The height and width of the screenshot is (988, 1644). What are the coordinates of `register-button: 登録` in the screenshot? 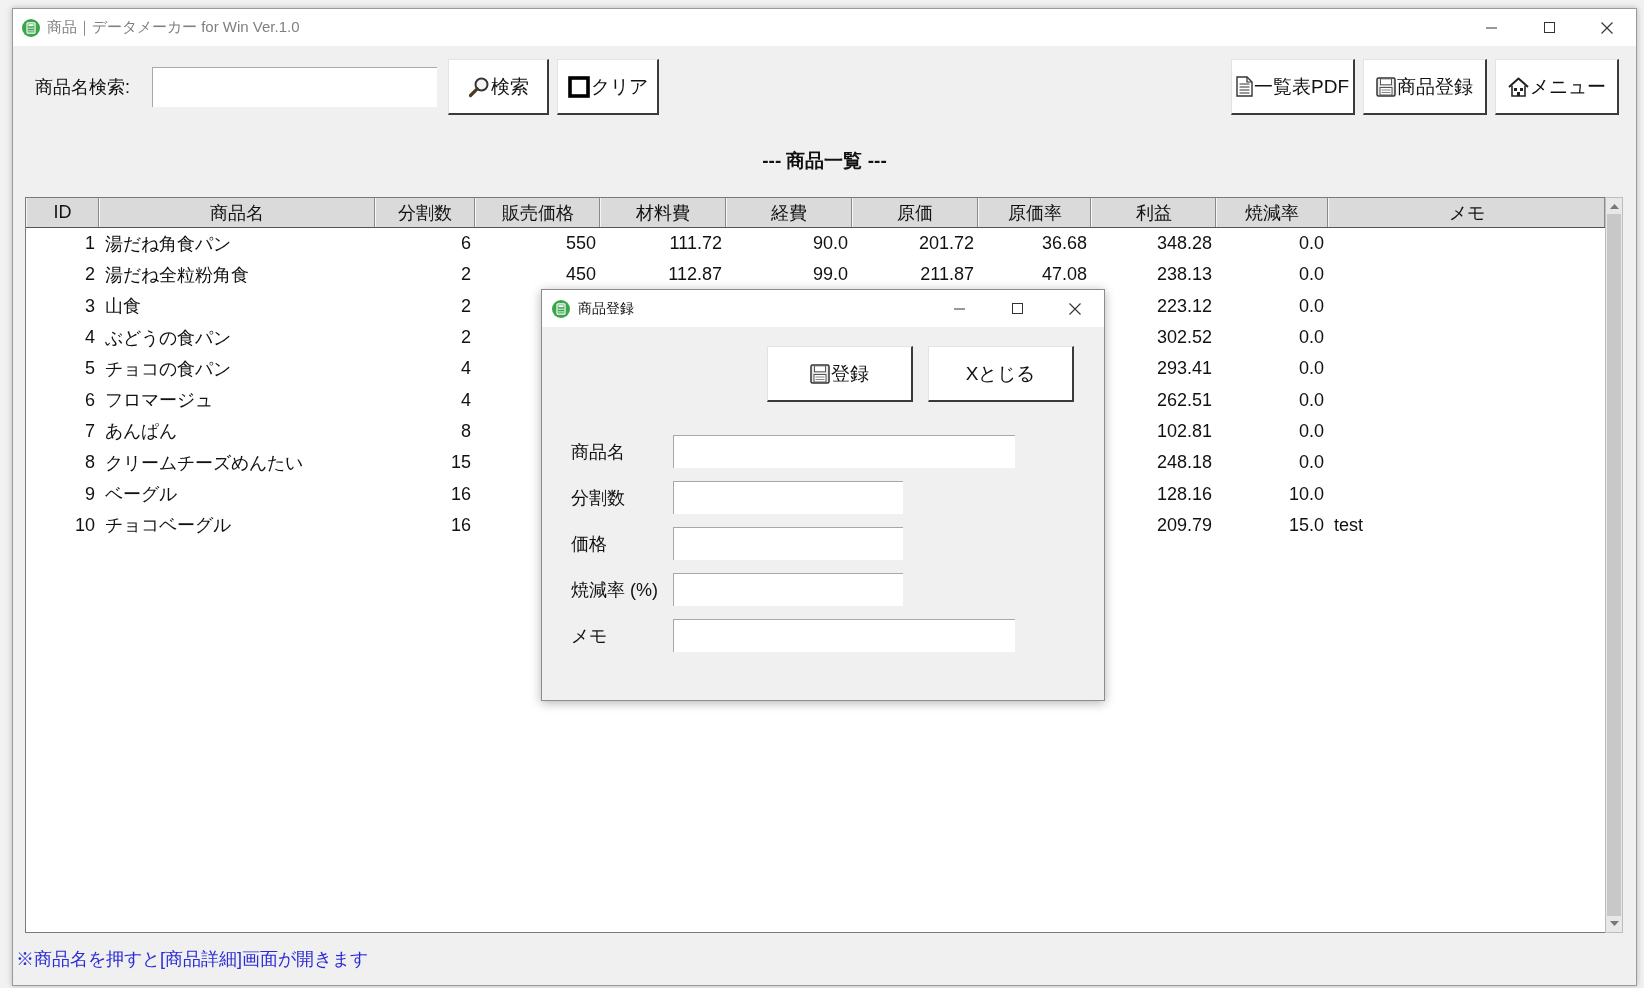 It's located at (840, 374).